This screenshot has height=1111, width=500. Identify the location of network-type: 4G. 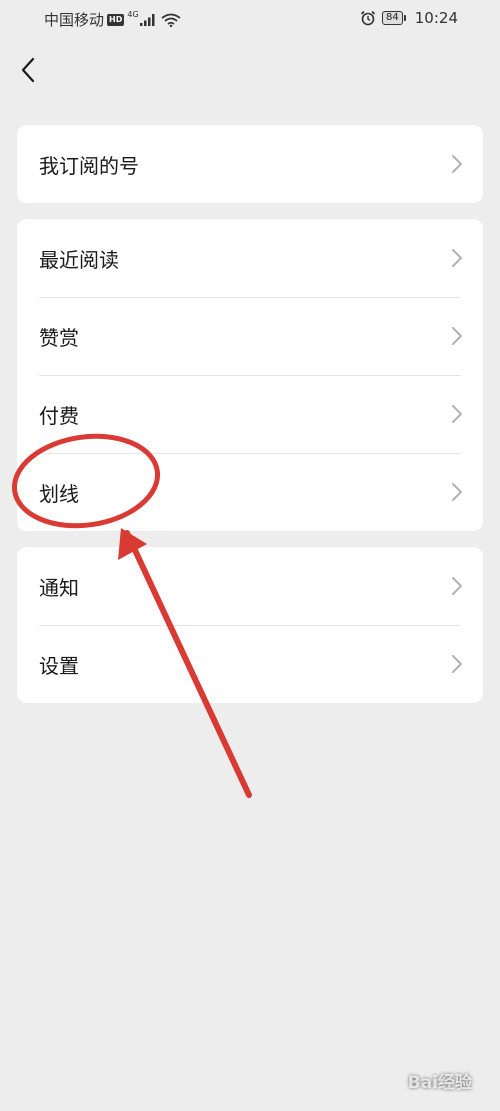
(133, 14).